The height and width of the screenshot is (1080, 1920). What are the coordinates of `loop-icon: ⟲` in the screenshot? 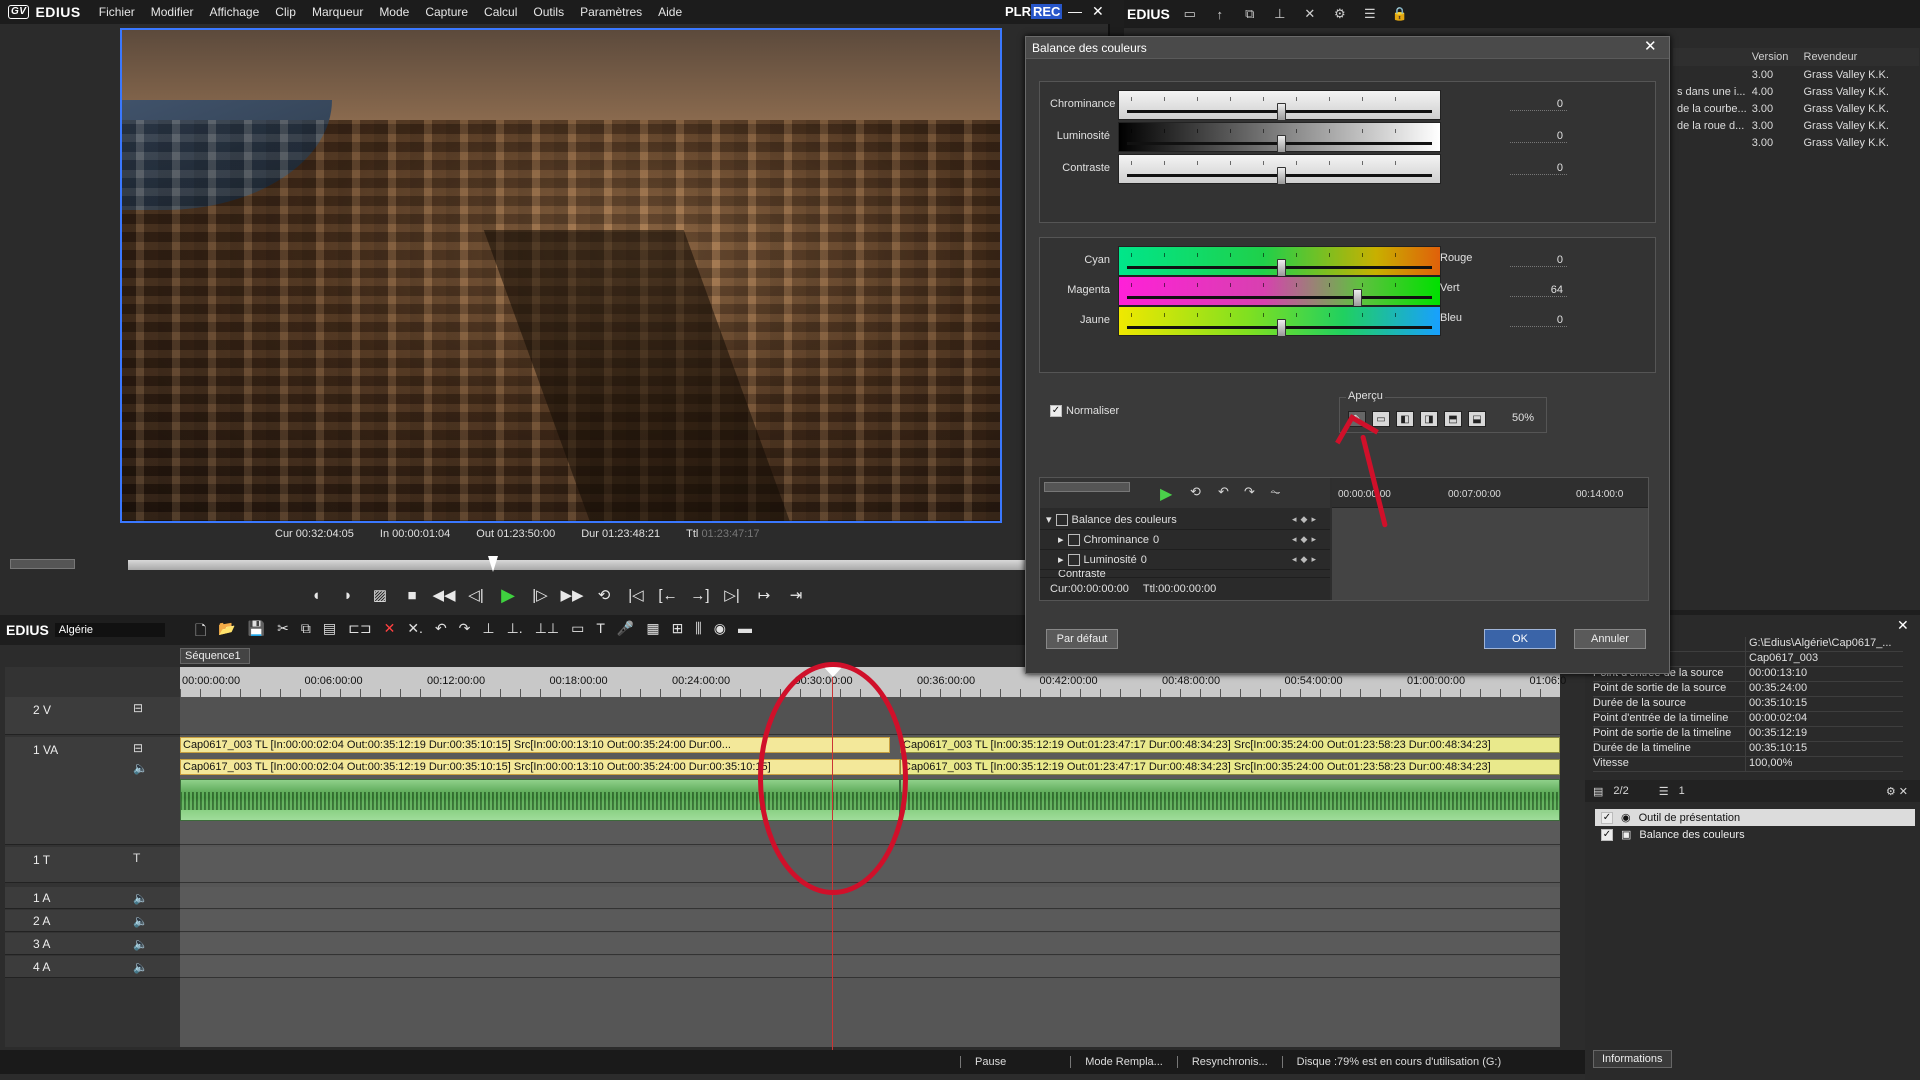 It's located at (604, 595).